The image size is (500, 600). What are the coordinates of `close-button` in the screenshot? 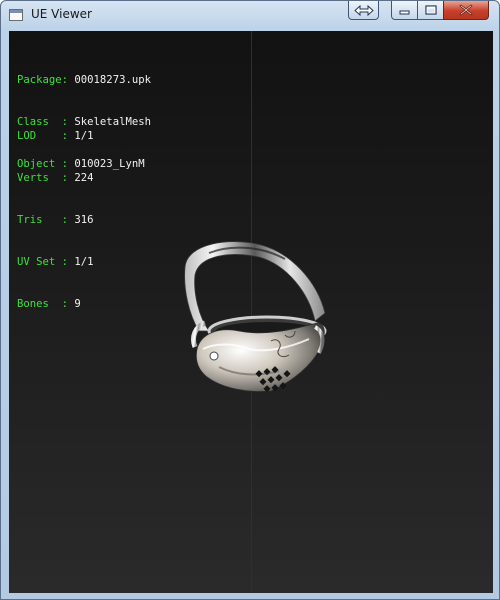 It's located at (466, 10).